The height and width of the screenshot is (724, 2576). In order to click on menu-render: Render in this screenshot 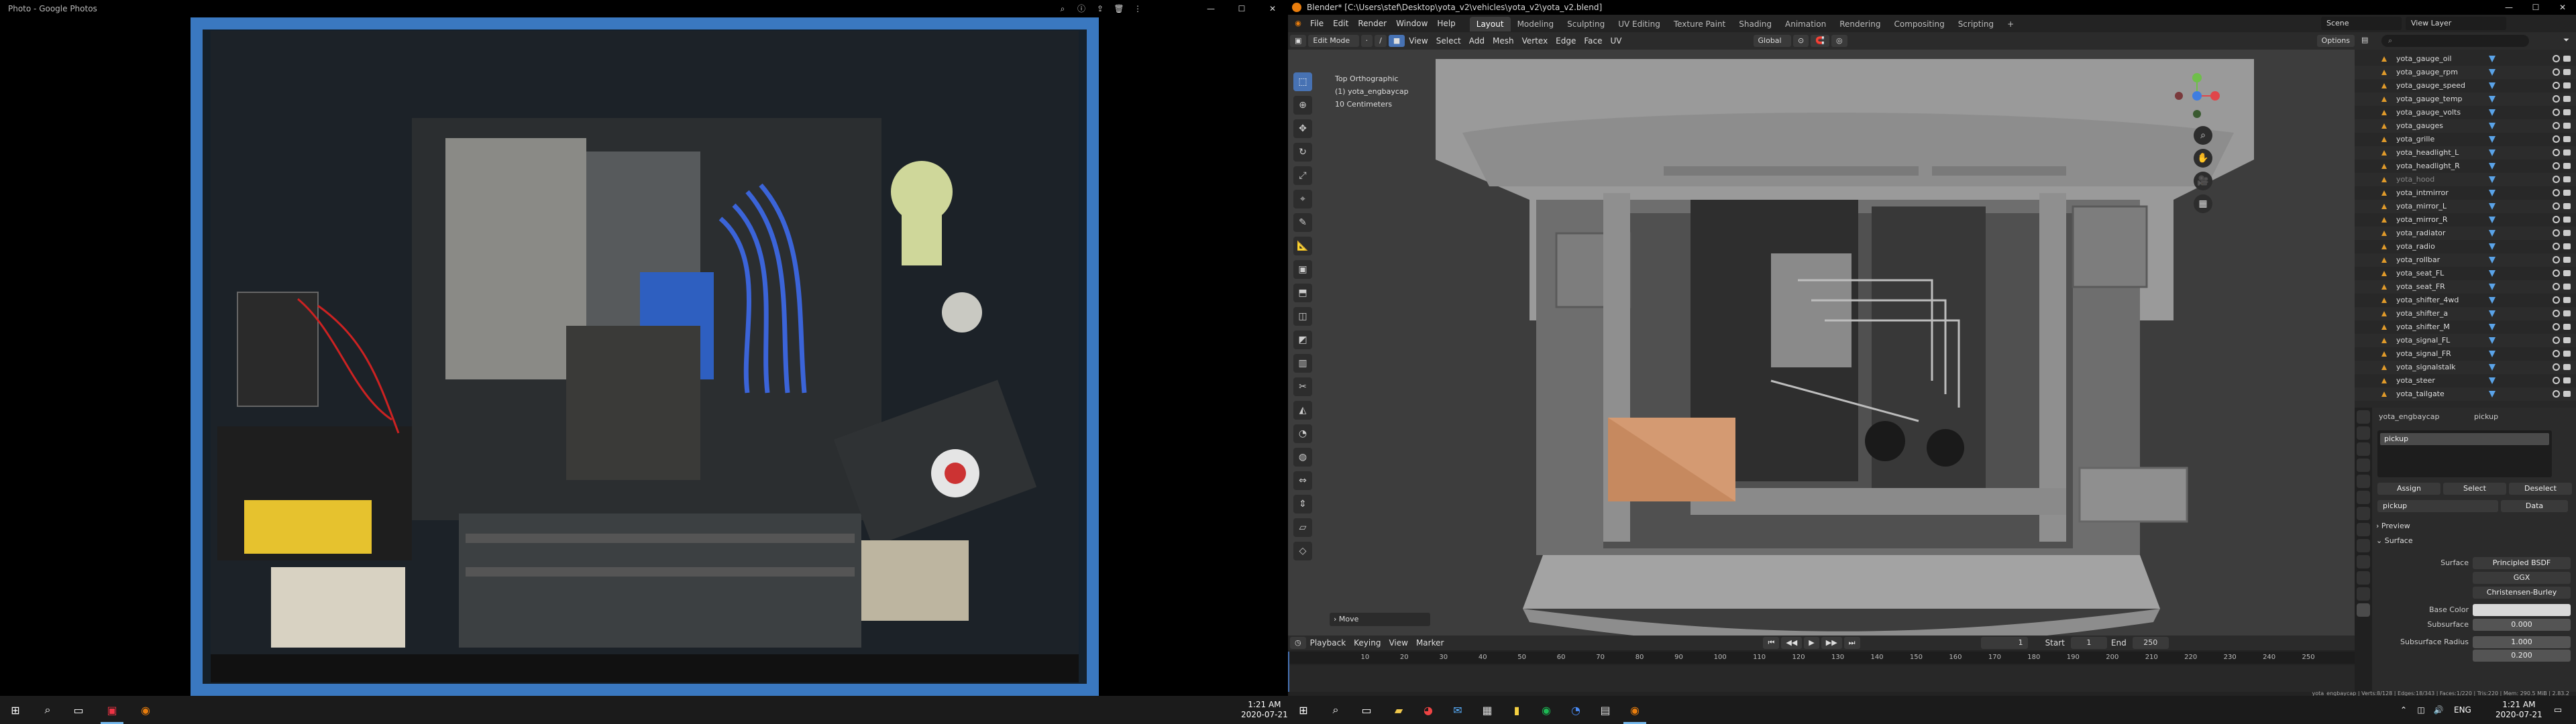, I will do `click(1372, 24)`.